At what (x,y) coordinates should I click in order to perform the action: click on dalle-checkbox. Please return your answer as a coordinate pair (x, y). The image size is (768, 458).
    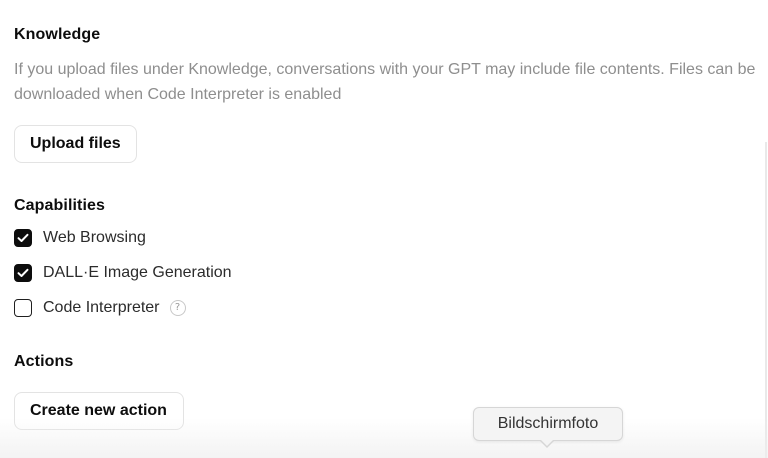
    Looking at the image, I should click on (23, 273).